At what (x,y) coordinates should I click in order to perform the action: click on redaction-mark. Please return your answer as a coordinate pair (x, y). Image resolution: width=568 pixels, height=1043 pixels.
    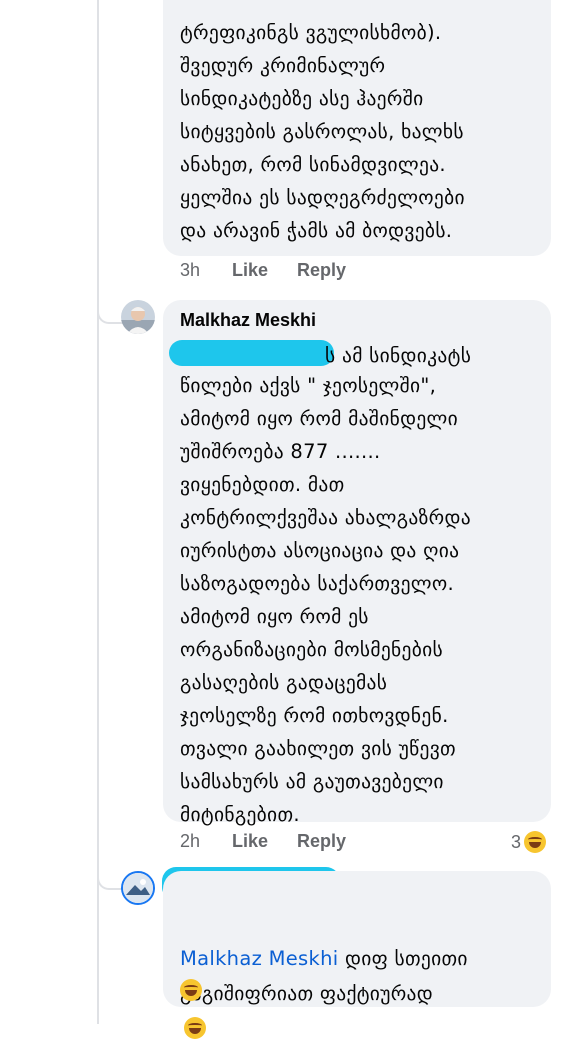
    Looking at the image, I should click on (251, 353).